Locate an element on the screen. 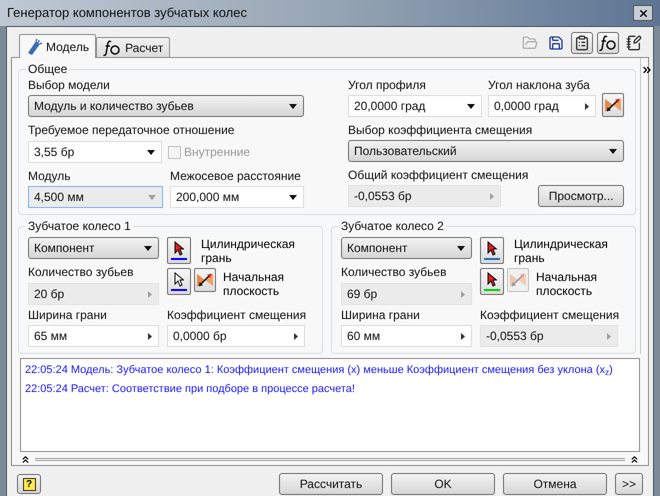 This screenshot has width=660, height=496. group-title: Зубчатое колесо 1 is located at coordinates (79, 226).